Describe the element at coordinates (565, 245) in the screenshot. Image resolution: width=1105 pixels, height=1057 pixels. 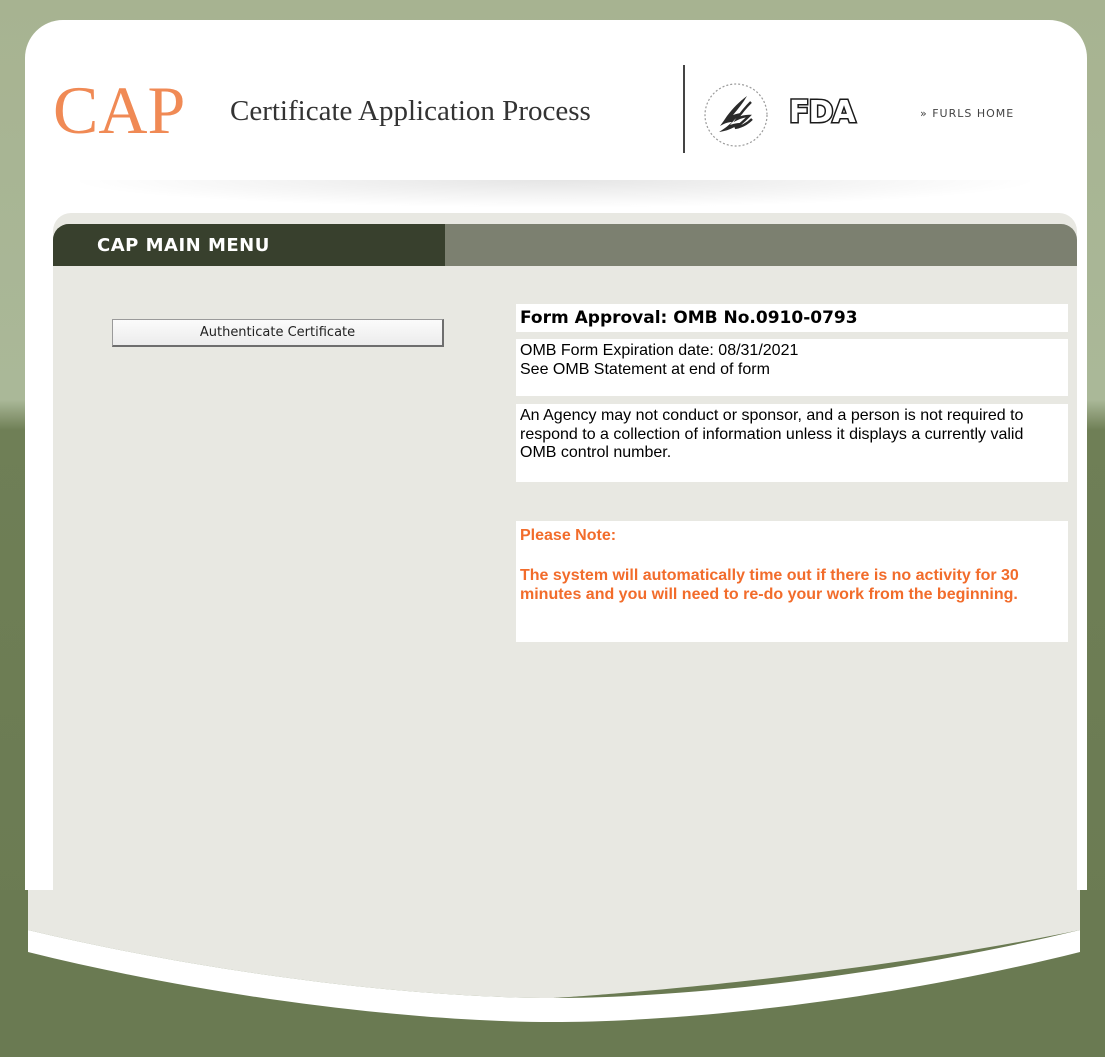
I see `menu-title-bar: CAP MAIN MENU` at that location.